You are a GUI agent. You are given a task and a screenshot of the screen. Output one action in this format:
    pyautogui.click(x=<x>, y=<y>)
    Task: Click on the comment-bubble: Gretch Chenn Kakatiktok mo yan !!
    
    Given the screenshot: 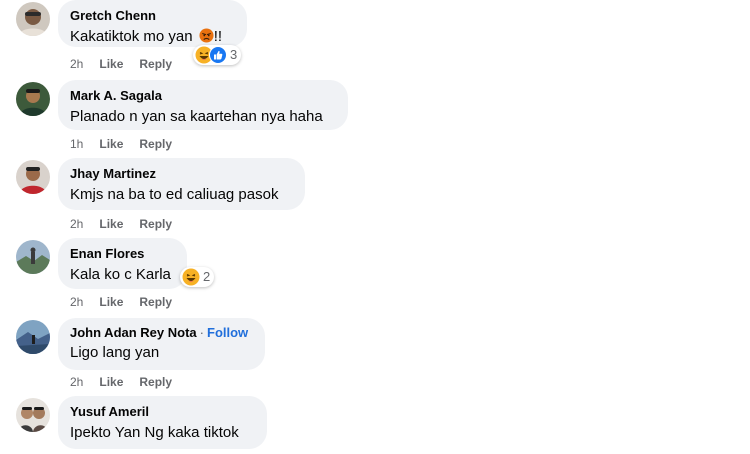 What is the action you would take?
    pyautogui.click(x=152, y=23)
    